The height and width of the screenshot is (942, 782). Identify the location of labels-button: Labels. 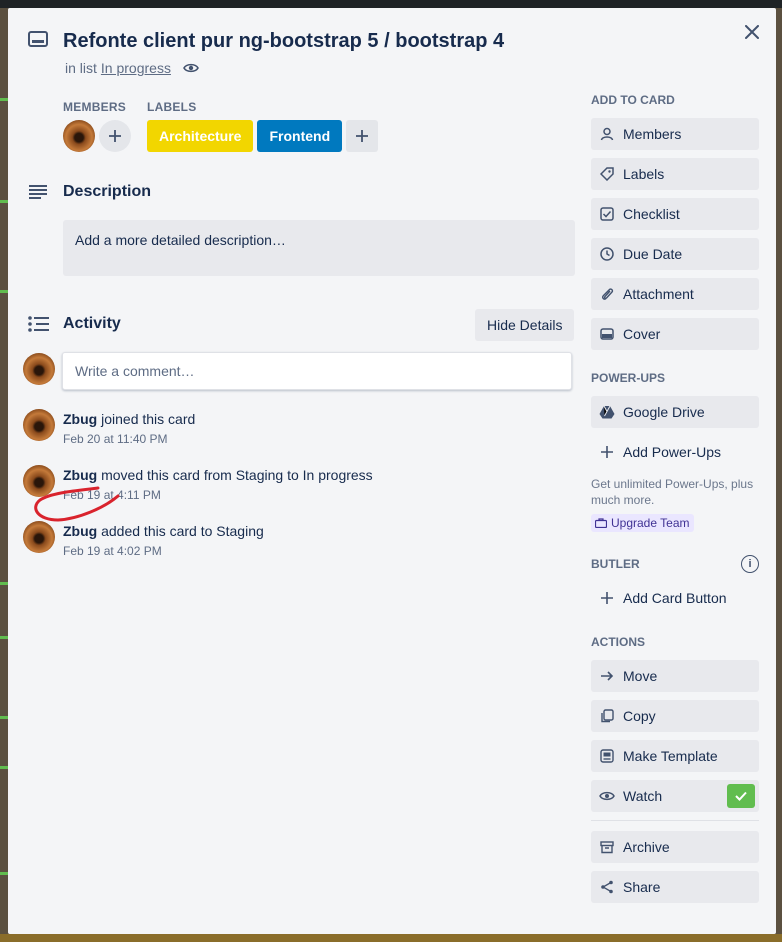
(675, 174).